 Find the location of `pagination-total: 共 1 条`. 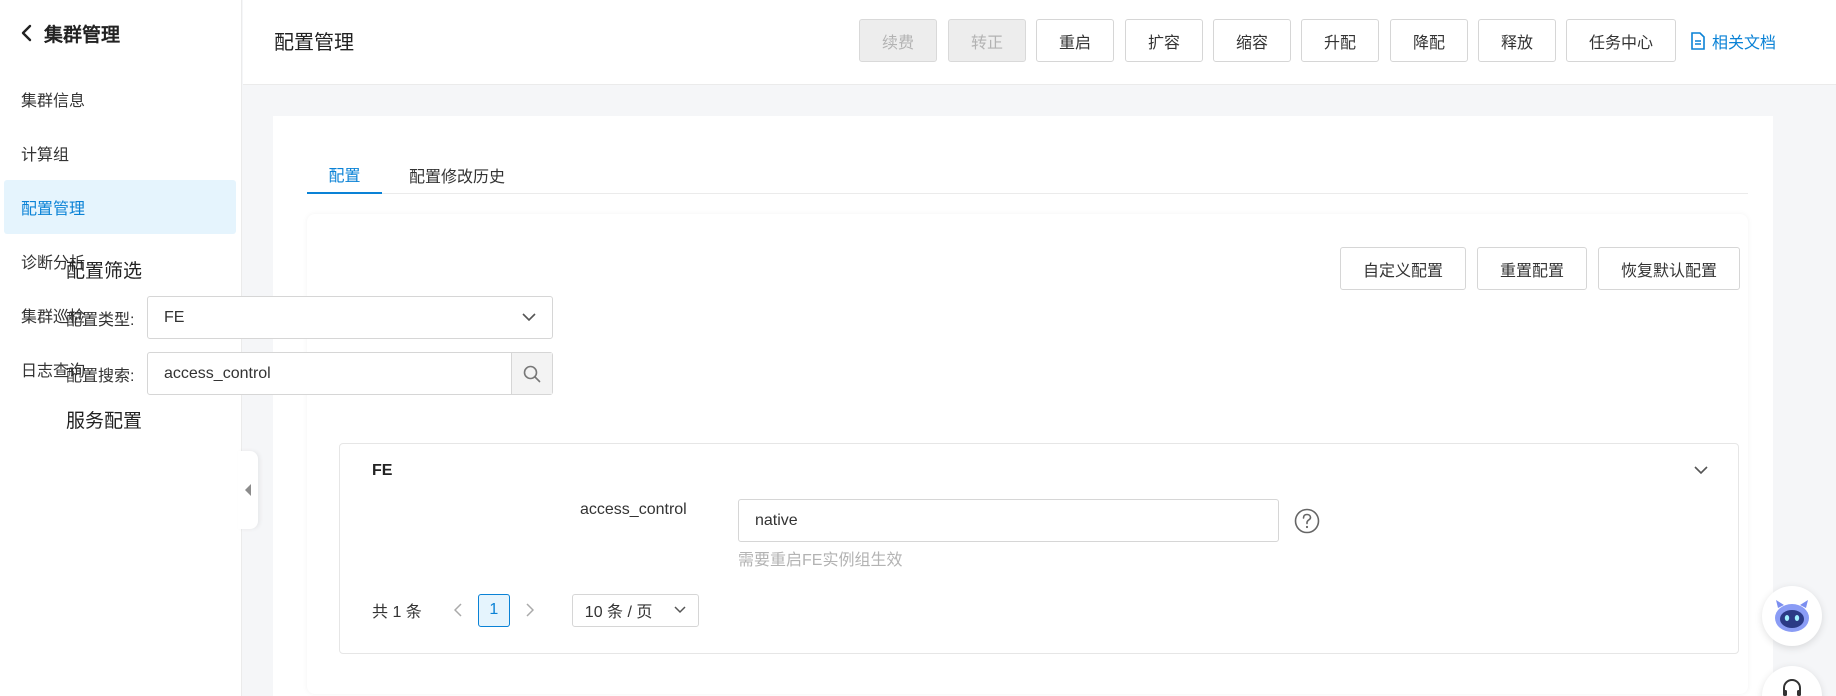

pagination-total: 共 1 条 is located at coordinates (397, 612).